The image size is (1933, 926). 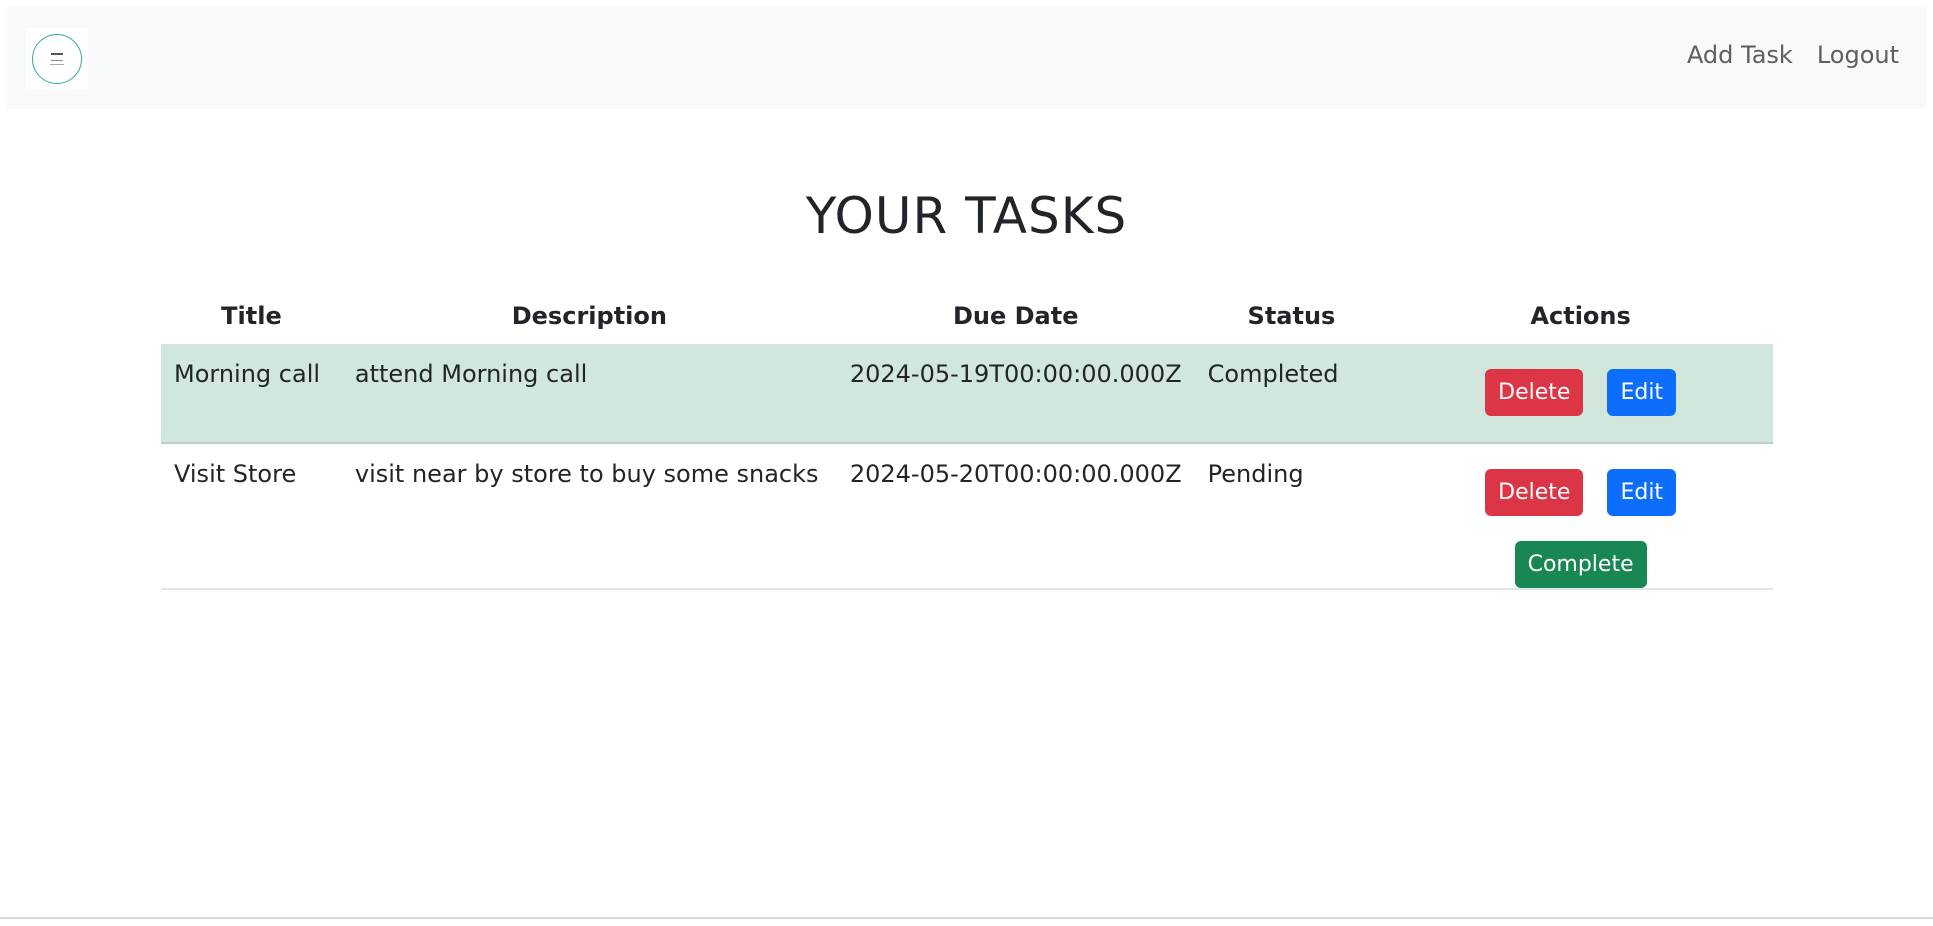 What do you see at coordinates (1015, 516) in the screenshot?
I see `task-due-date-cell: 2024-05-20T00:00:00.000Z` at bounding box center [1015, 516].